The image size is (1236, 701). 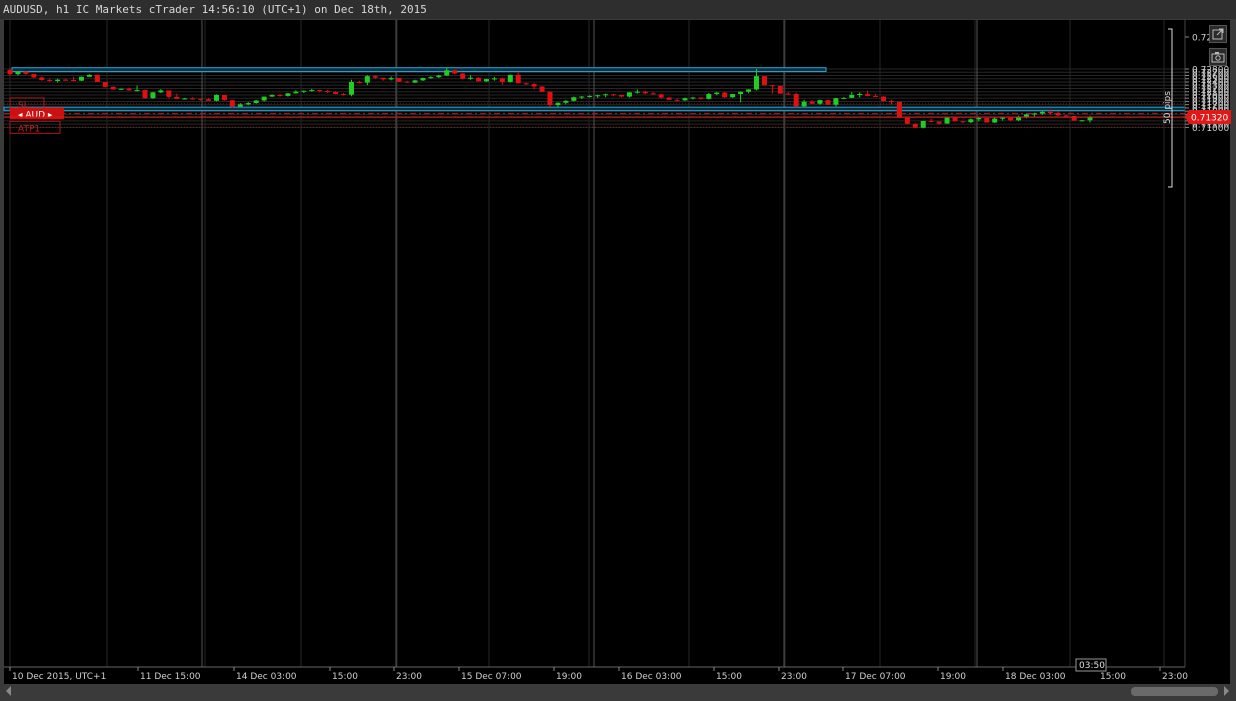 What do you see at coordinates (1174, 691) in the screenshot?
I see `horizontal-scrollbar` at bounding box center [1174, 691].